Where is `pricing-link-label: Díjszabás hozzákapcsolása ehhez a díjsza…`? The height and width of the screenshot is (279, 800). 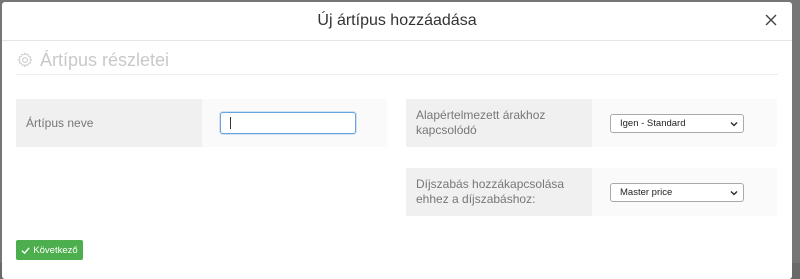
pricing-link-label: Díjszabás hozzákapcsolása ehhez a díjsza… is located at coordinates (490, 191).